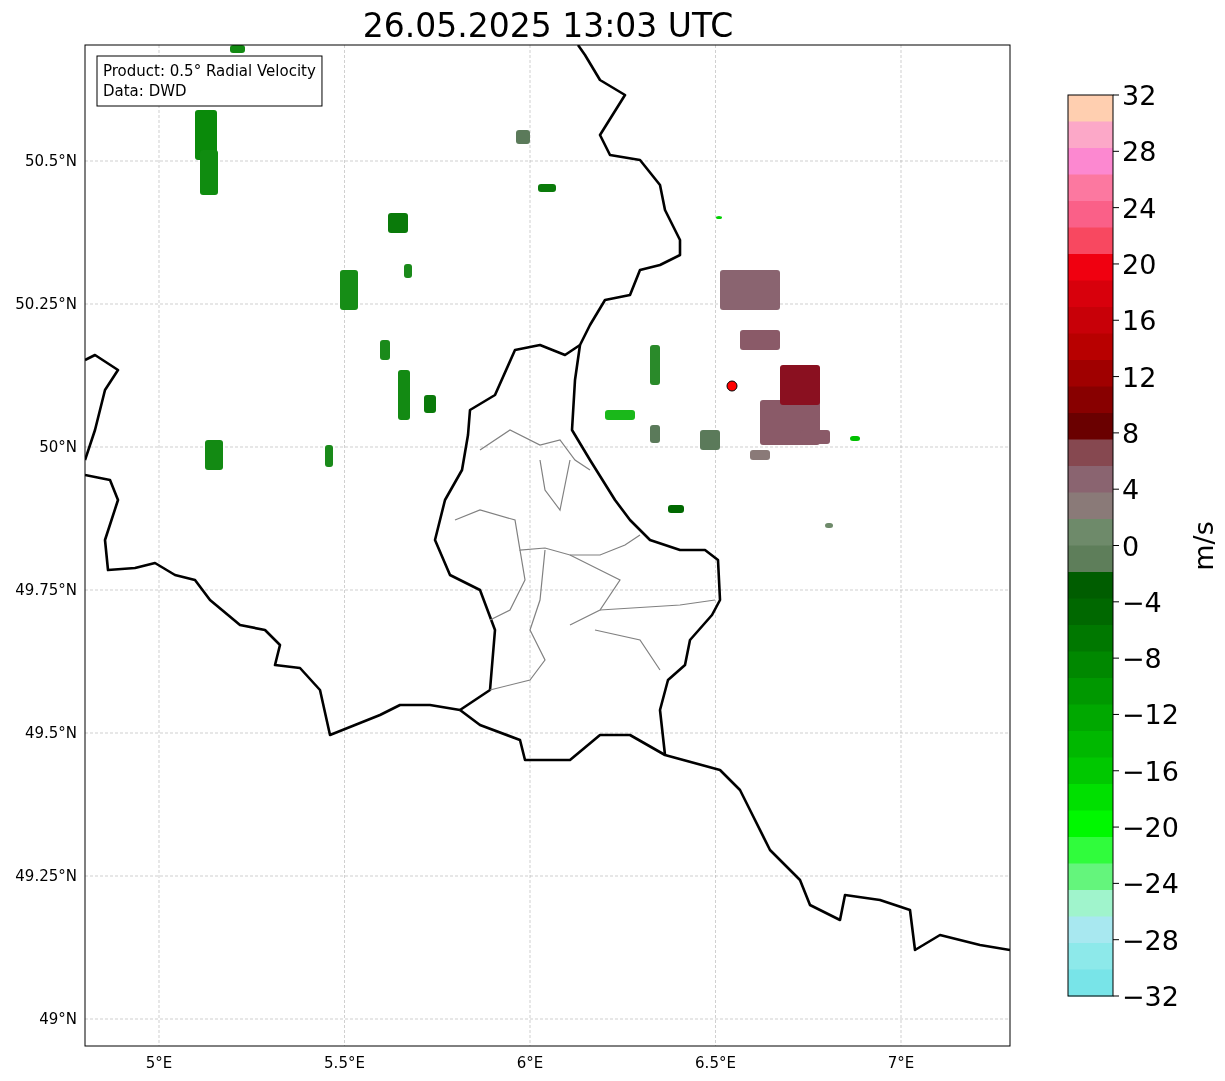 The width and height of the screenshot is (1225, 1081). What do you see at coordinates (159, 1063) in the screenshot?
I see `tick-label: 5°E` at bounding box center [159, 1063].